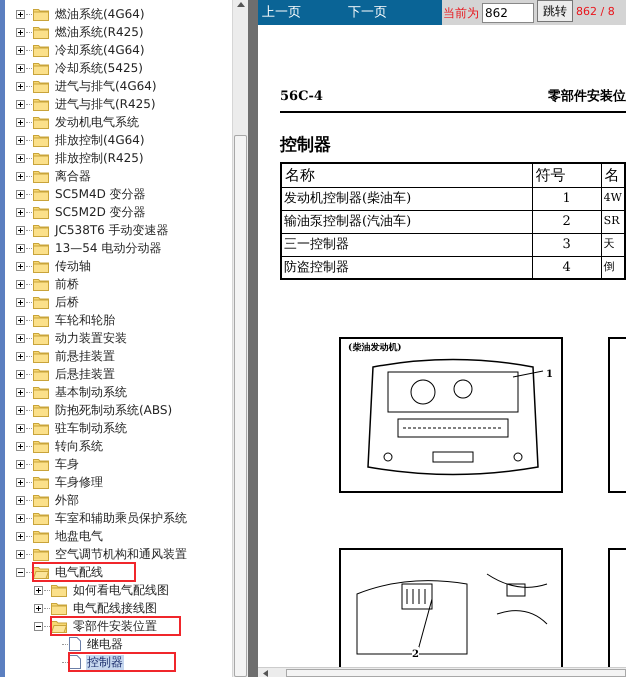  I want to click on tree-item: 燃油系统(R425), so click(99, 32).